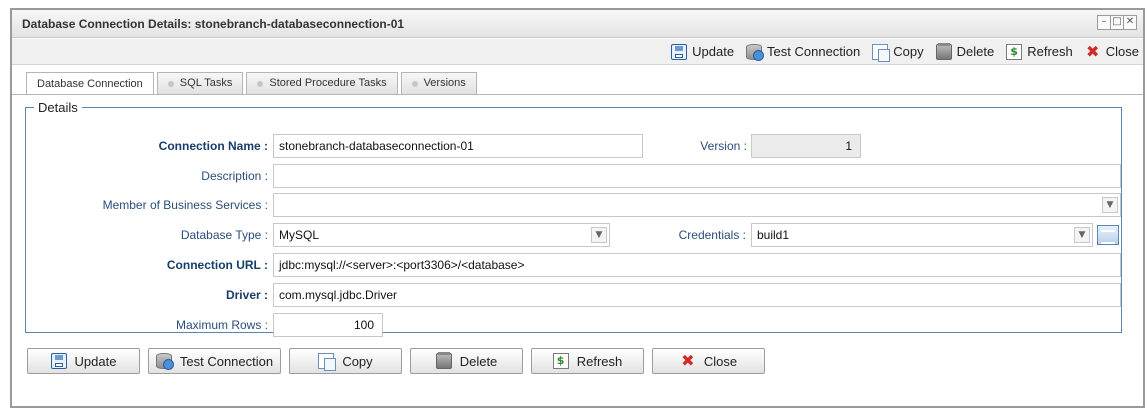  I want to click on version-field: 1, so click(806, 146).